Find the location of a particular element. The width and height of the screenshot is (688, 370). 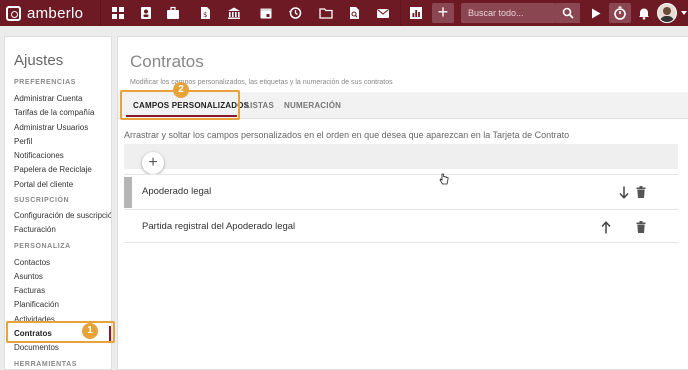

stopwatch-icon is located at coordinates (620, 13).